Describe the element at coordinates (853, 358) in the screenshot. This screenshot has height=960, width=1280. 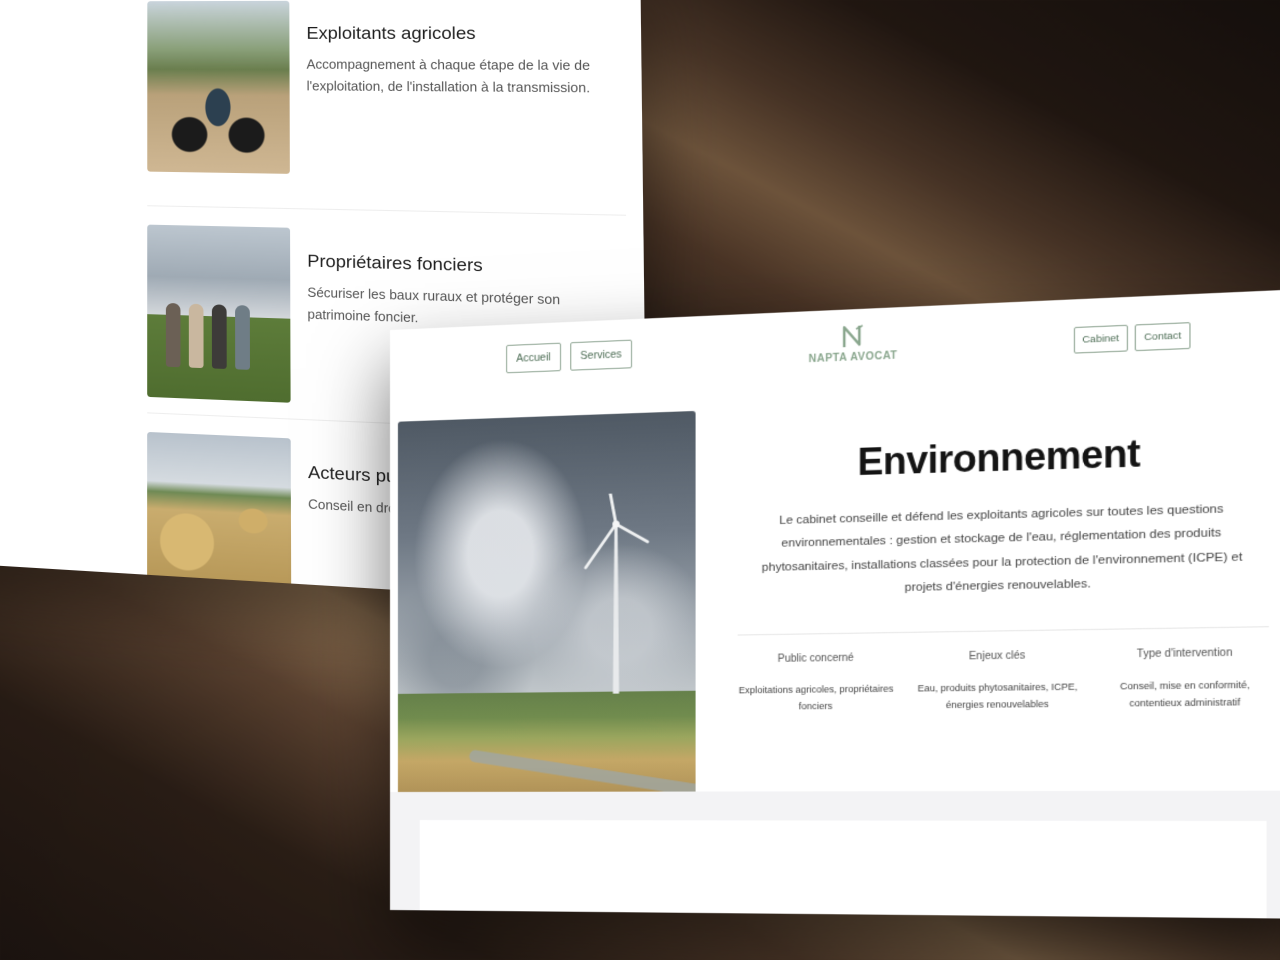
I see `logo-text: NAPTA AVOCAT` at that location.